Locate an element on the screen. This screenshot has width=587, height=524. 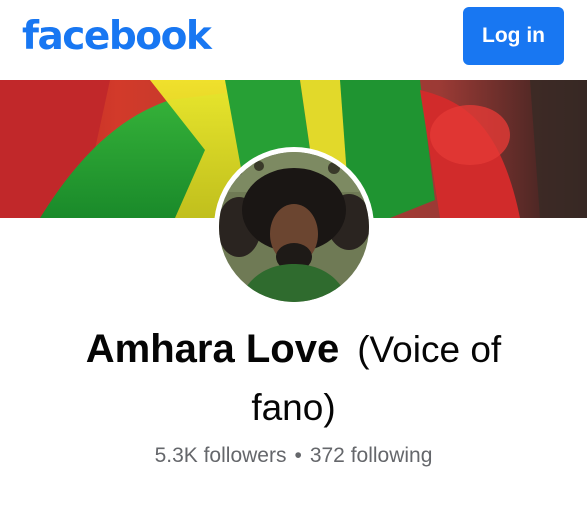
profile-name-suffix-continued: fano) is located at coordinates (293, 407).